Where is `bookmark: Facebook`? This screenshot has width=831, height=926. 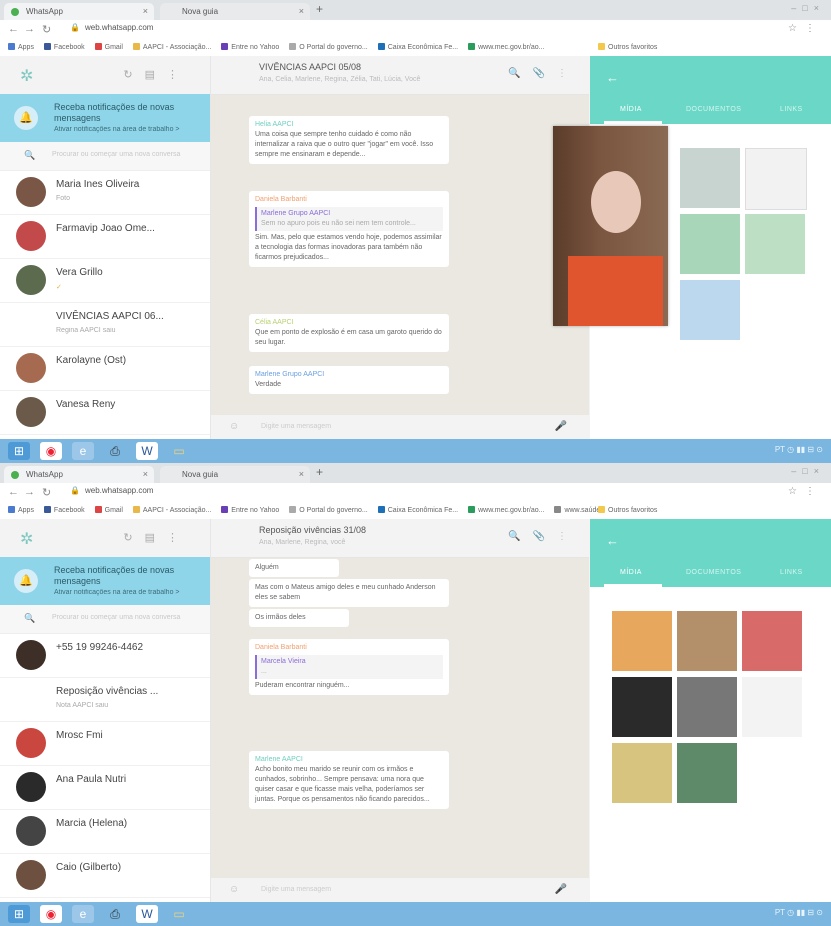 bookmark: Facebook is located at coordinates (64, 48).